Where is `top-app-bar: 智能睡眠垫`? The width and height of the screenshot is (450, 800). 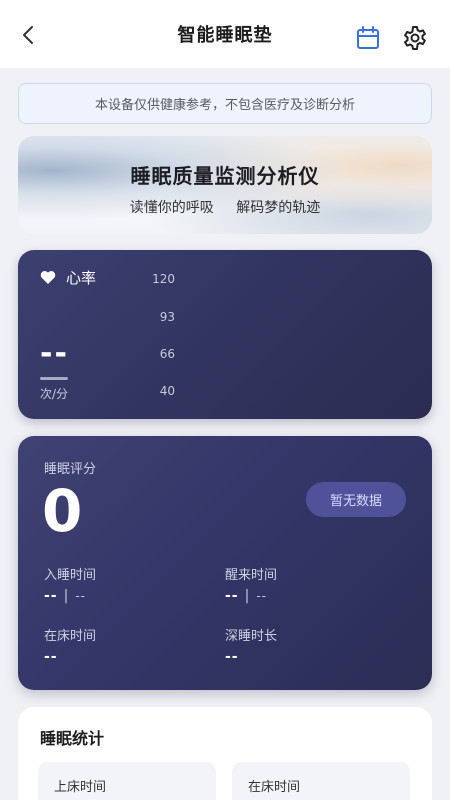 top-app-bar: 智能睡眠垫 is located at coordinates (225, 34).